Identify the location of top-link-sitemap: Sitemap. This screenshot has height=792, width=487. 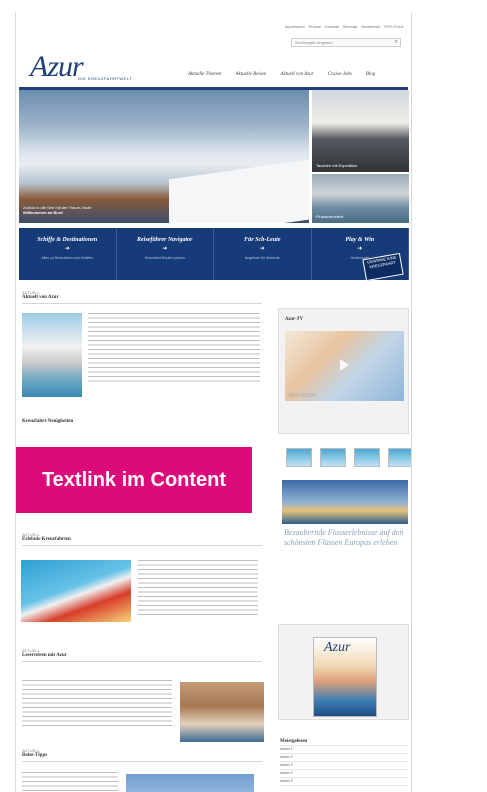
(350, 26).